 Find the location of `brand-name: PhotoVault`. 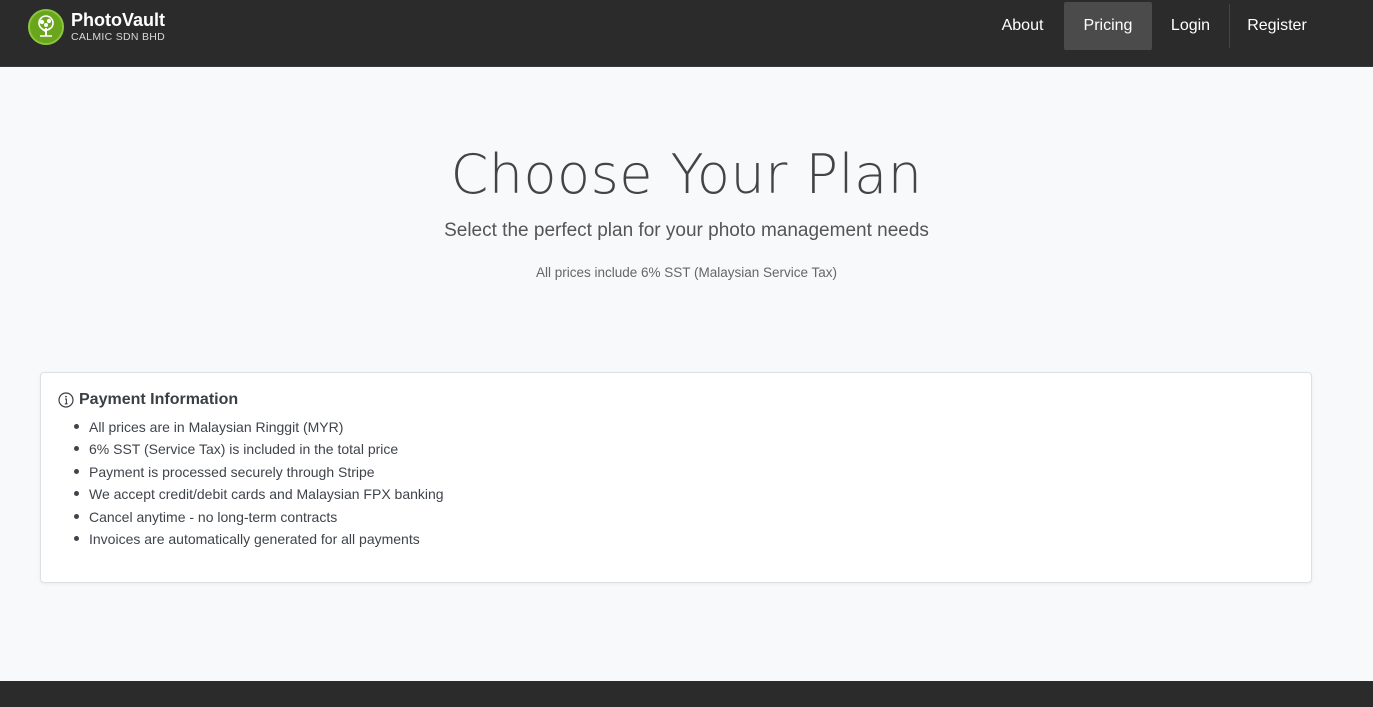

brand-name: PhotoVault is located at coordinates (118, 20).